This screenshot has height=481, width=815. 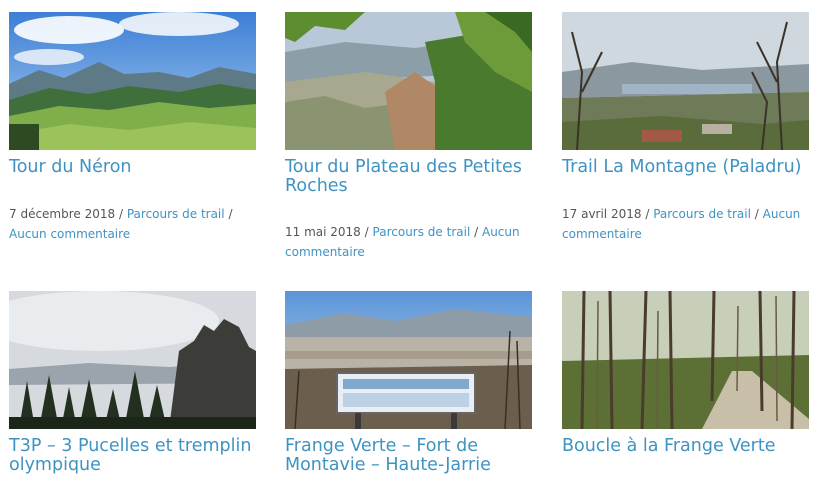 What do you see at coordinates (408, 177) in the screenshot?
I see `post-title-link: Tour du Plateau des Petites Roches` at bounding box center [408, 177].